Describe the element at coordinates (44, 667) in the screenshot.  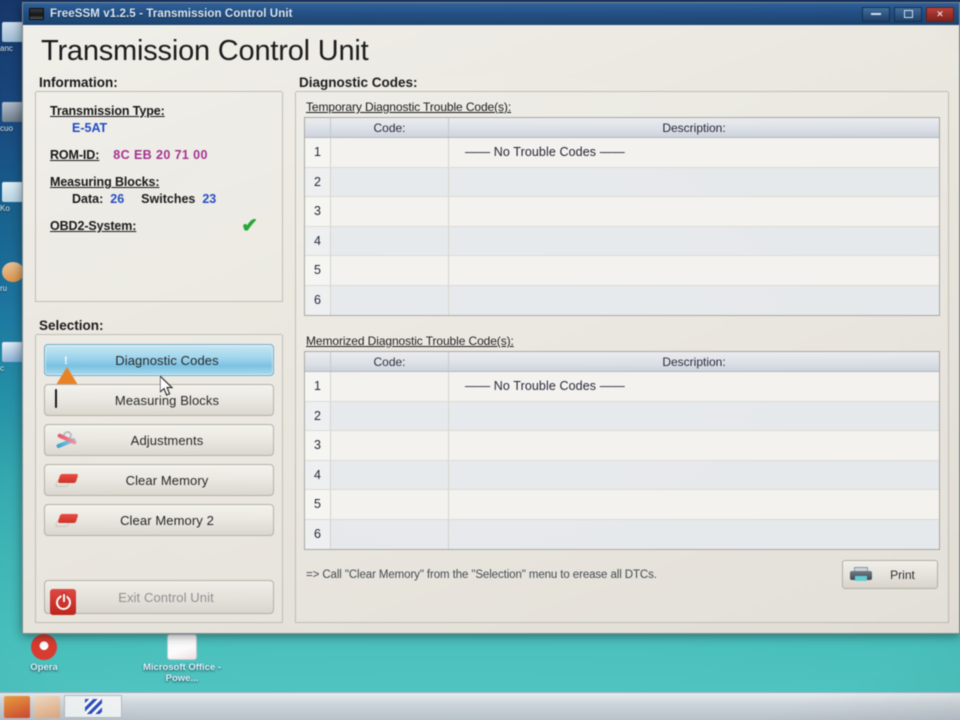
I see `desktop-icon-label: Opera` at that location.